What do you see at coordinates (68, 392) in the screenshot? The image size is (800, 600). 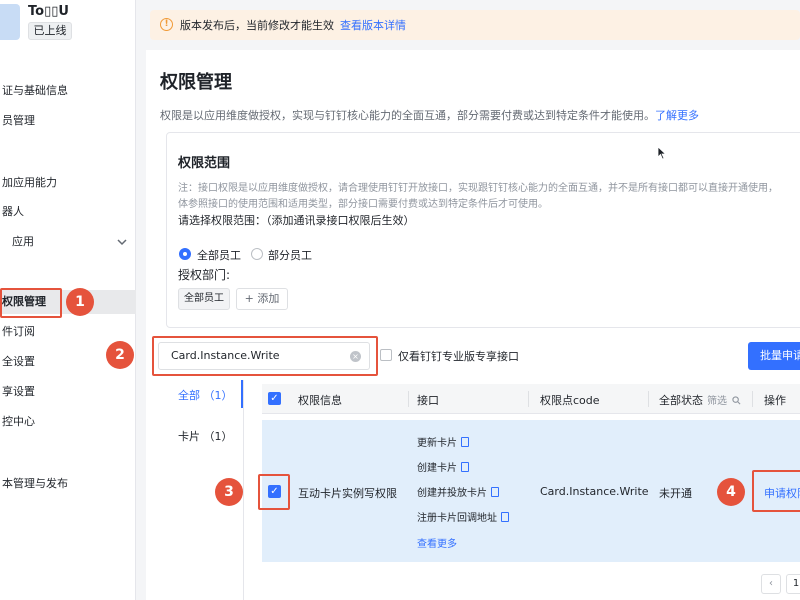 I see `sidebar-item-sharing: 享设置` at bounding box center [68, 392].